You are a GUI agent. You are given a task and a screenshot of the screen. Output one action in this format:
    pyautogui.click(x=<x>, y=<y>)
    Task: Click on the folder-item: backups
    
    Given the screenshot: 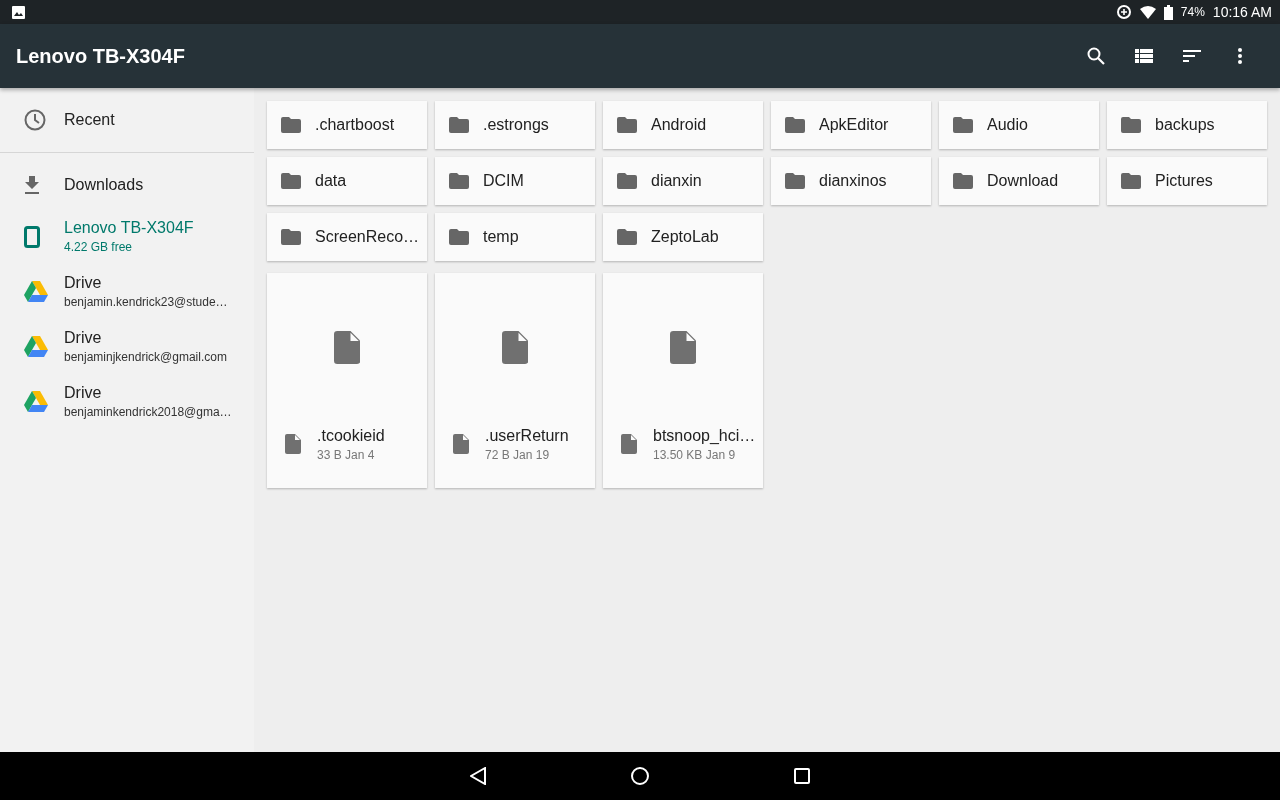 What is the action you would take?
    pyautogui.click(x=1187, y=125)
    